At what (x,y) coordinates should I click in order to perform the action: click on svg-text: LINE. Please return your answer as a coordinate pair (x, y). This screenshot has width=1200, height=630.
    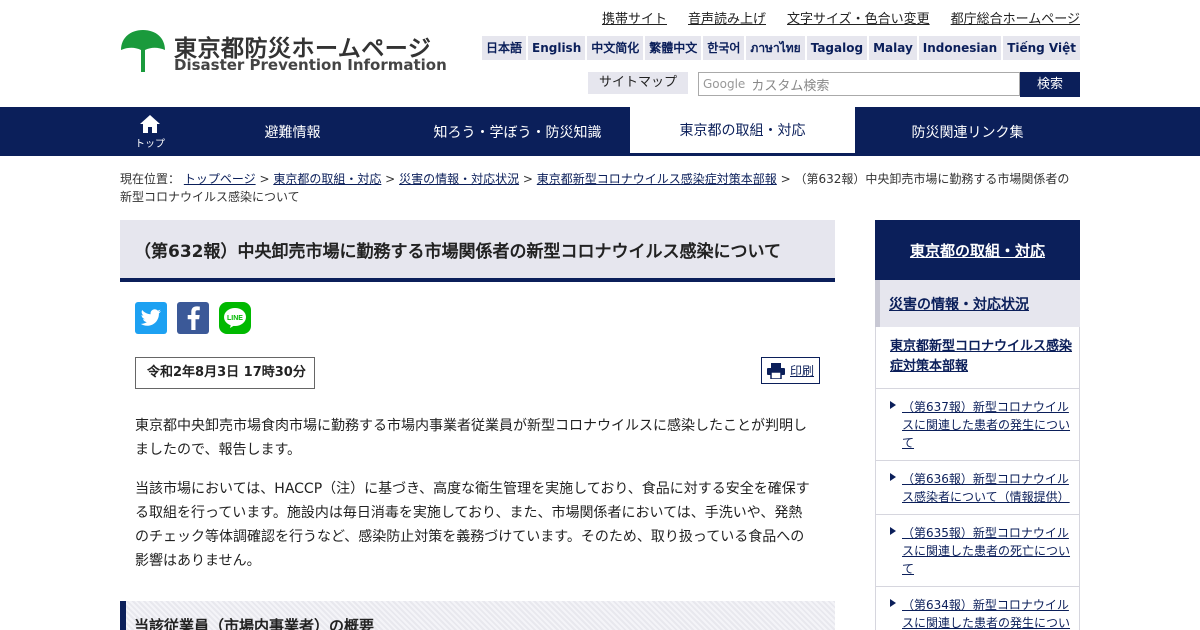
    Looking at the image, I should click on (235, 318).